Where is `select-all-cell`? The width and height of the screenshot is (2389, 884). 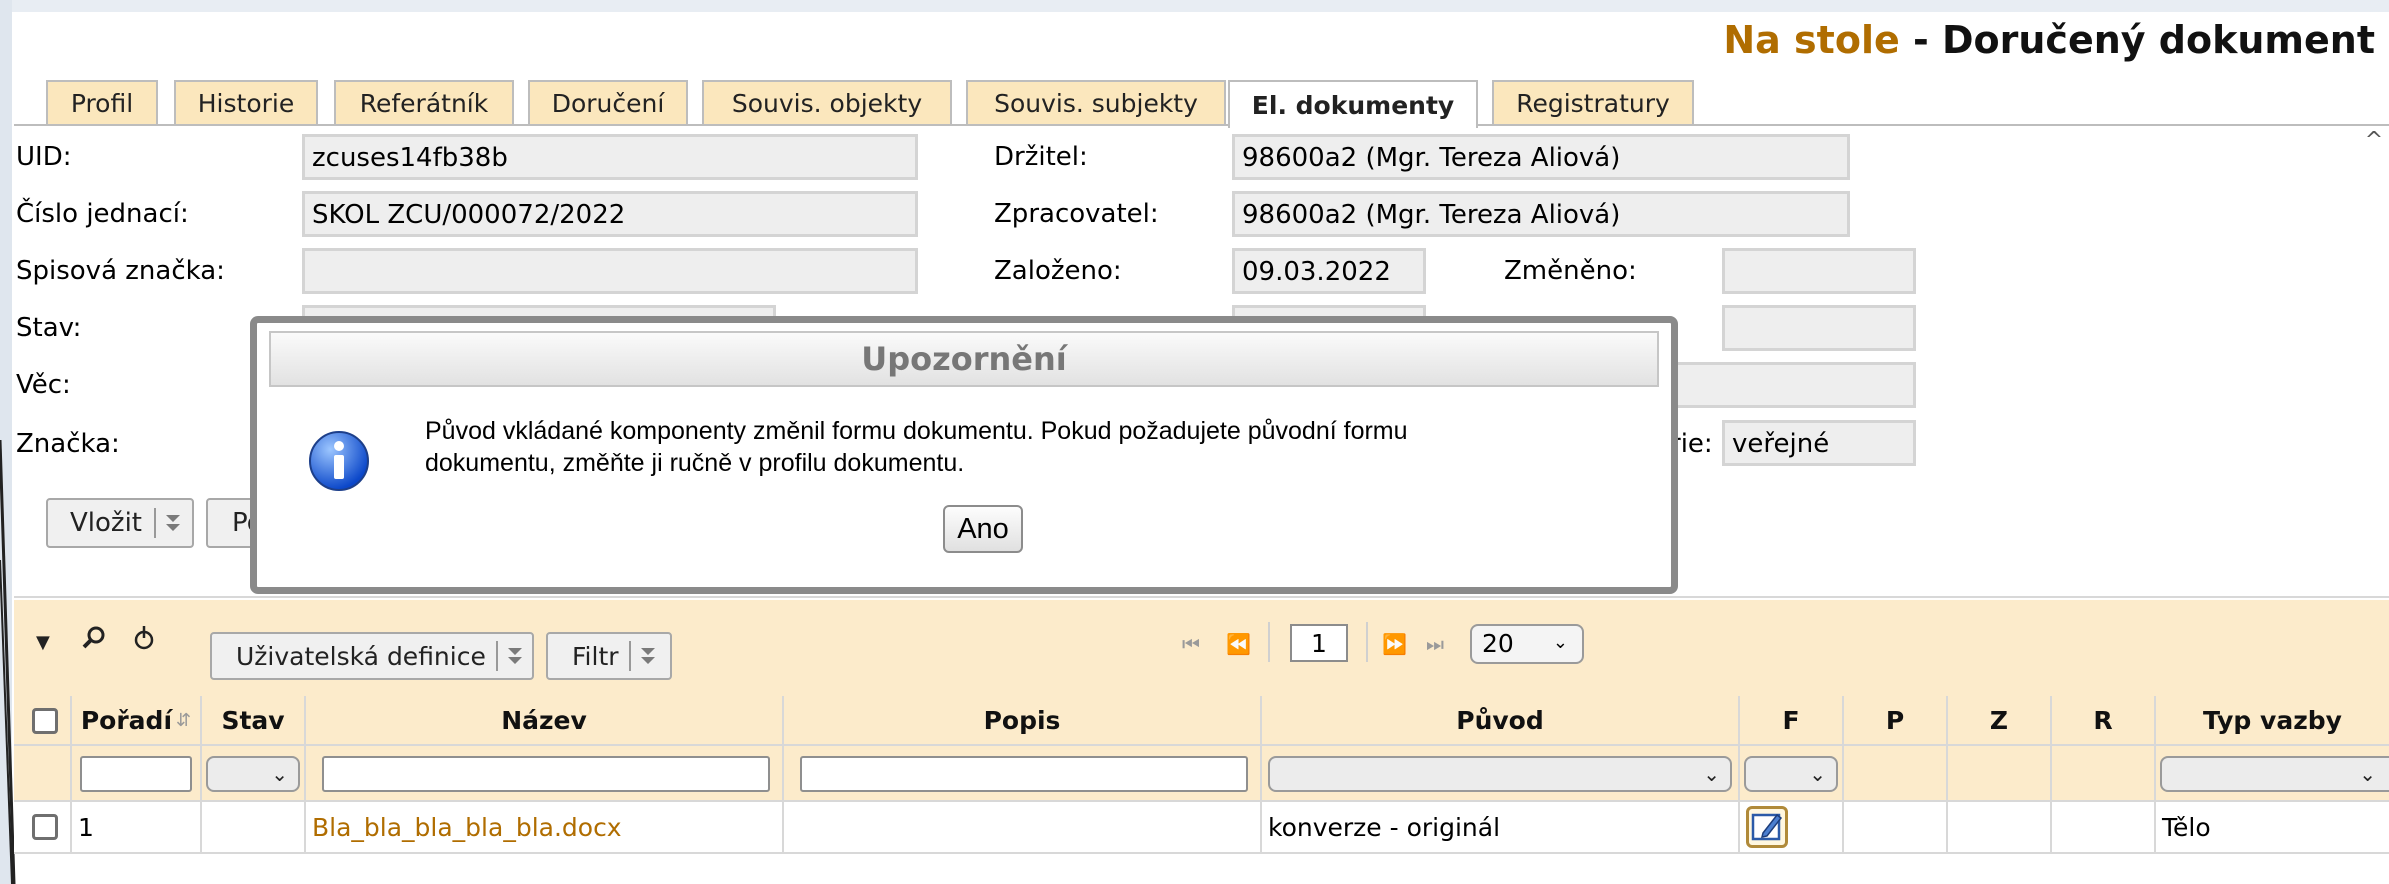 select-all-cell is located at coordinates (43, 721).